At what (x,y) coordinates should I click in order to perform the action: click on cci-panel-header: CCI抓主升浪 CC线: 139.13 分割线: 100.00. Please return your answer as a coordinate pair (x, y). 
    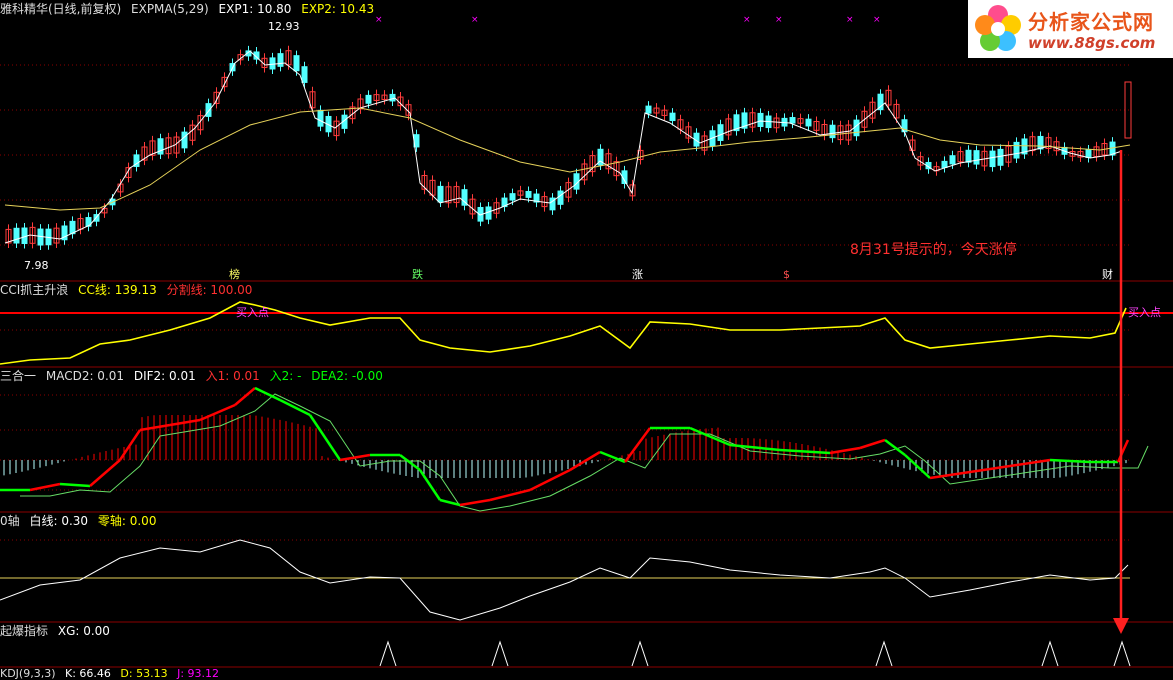
    Looking at the image, I should click on (129, 290).